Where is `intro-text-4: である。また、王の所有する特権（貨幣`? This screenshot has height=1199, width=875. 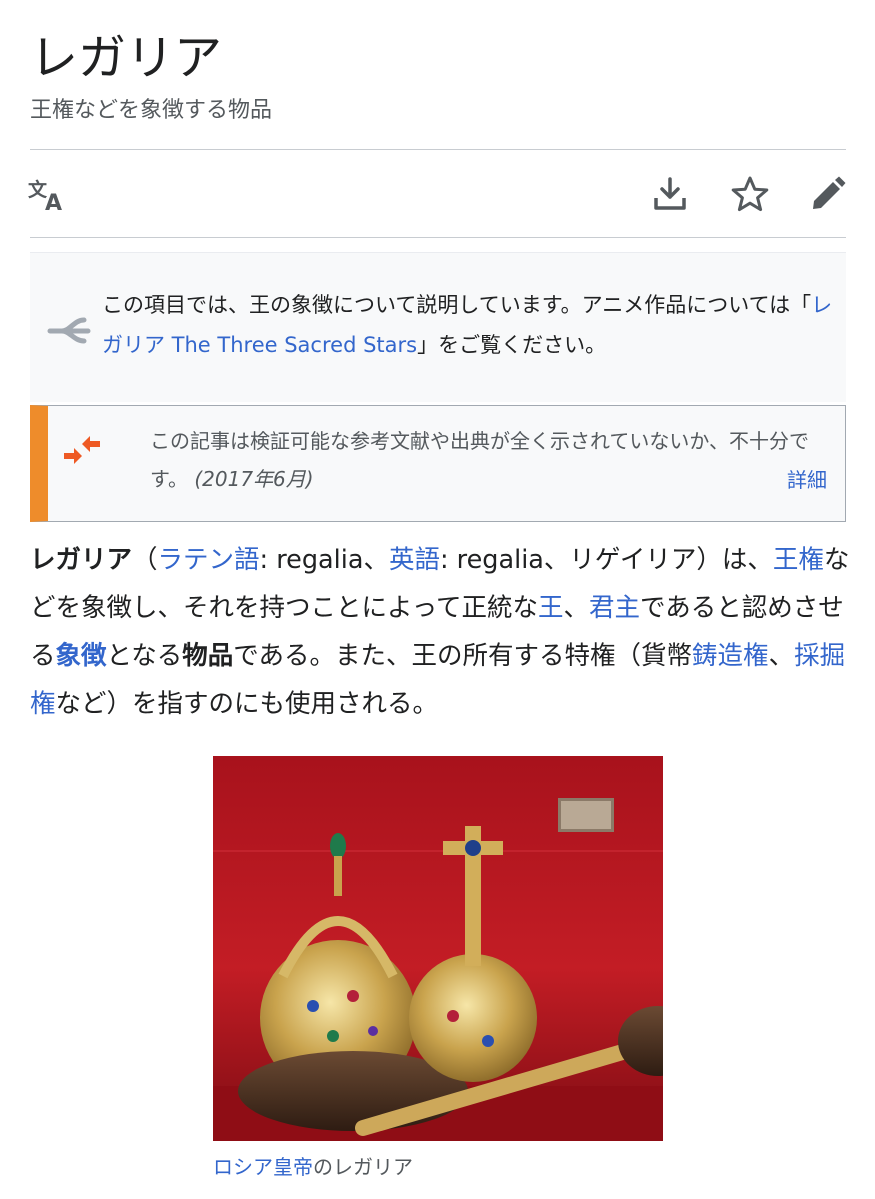 intro-text-4: である。また、王の所有する特権（貨幣 is located at coordinates (463, 656).